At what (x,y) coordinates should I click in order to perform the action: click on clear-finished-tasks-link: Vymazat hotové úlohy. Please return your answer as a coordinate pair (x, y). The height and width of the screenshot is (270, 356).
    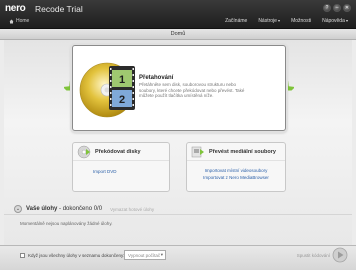
    Looking at the image, I should click on (132, 209).